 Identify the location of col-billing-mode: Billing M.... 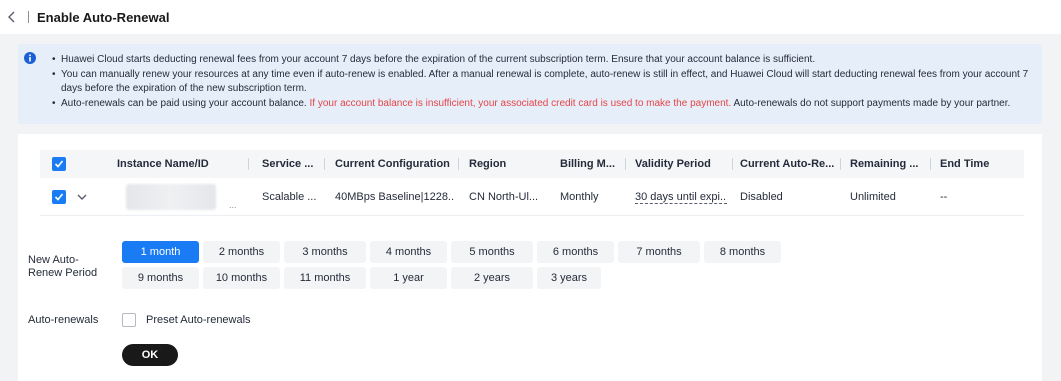
(587, 164).